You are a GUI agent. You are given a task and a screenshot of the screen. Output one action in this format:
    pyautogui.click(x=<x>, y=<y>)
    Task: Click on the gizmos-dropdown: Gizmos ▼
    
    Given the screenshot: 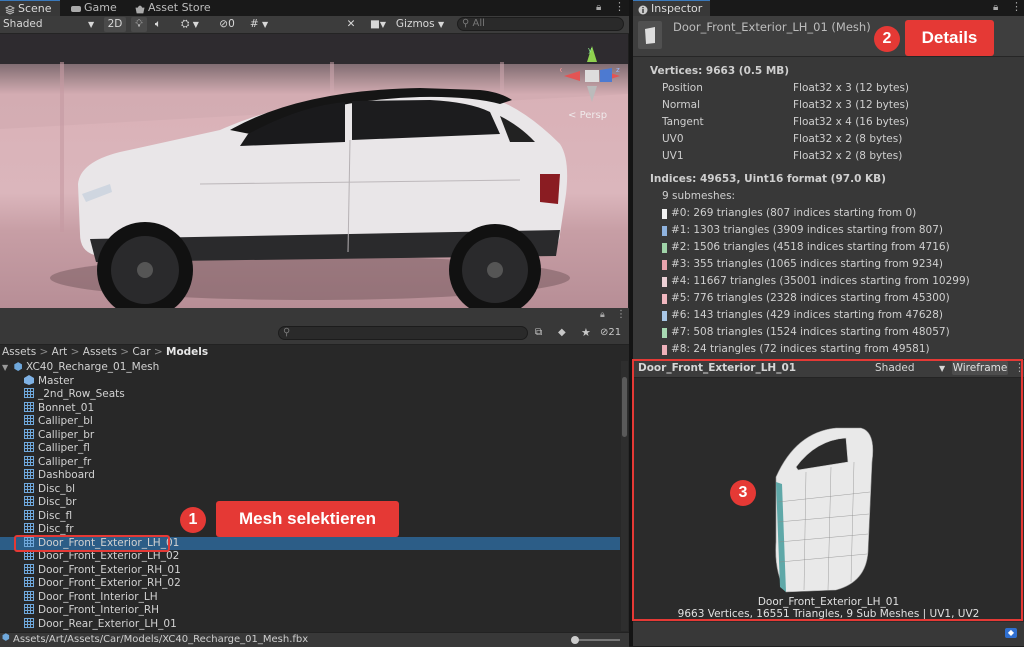 What is the action you would take?
    pyautogui.click(x=420, y=24)
    